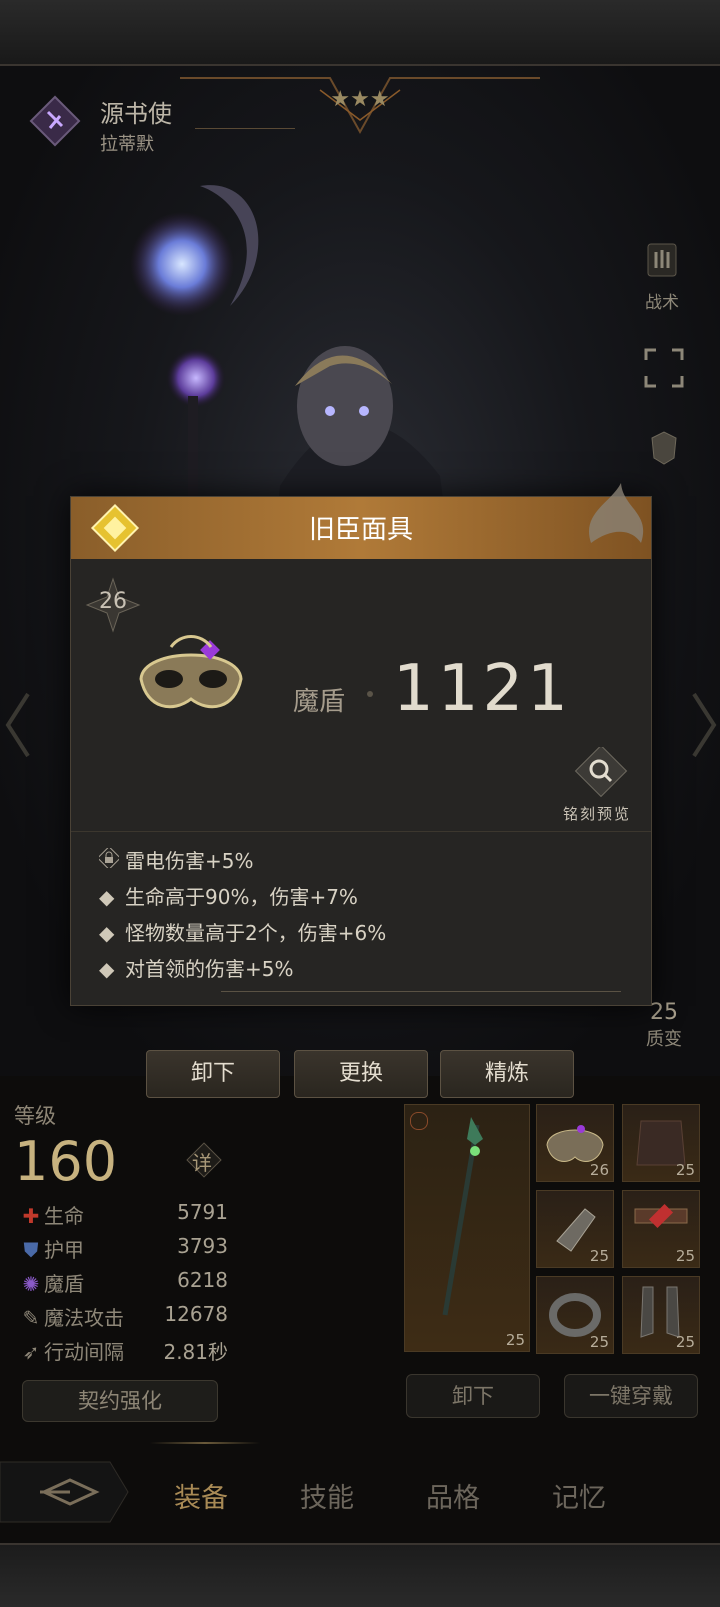 The image size is (720, 1607). I want to click on affix-text: 对首领的伤害+5%, so click(209, 969).